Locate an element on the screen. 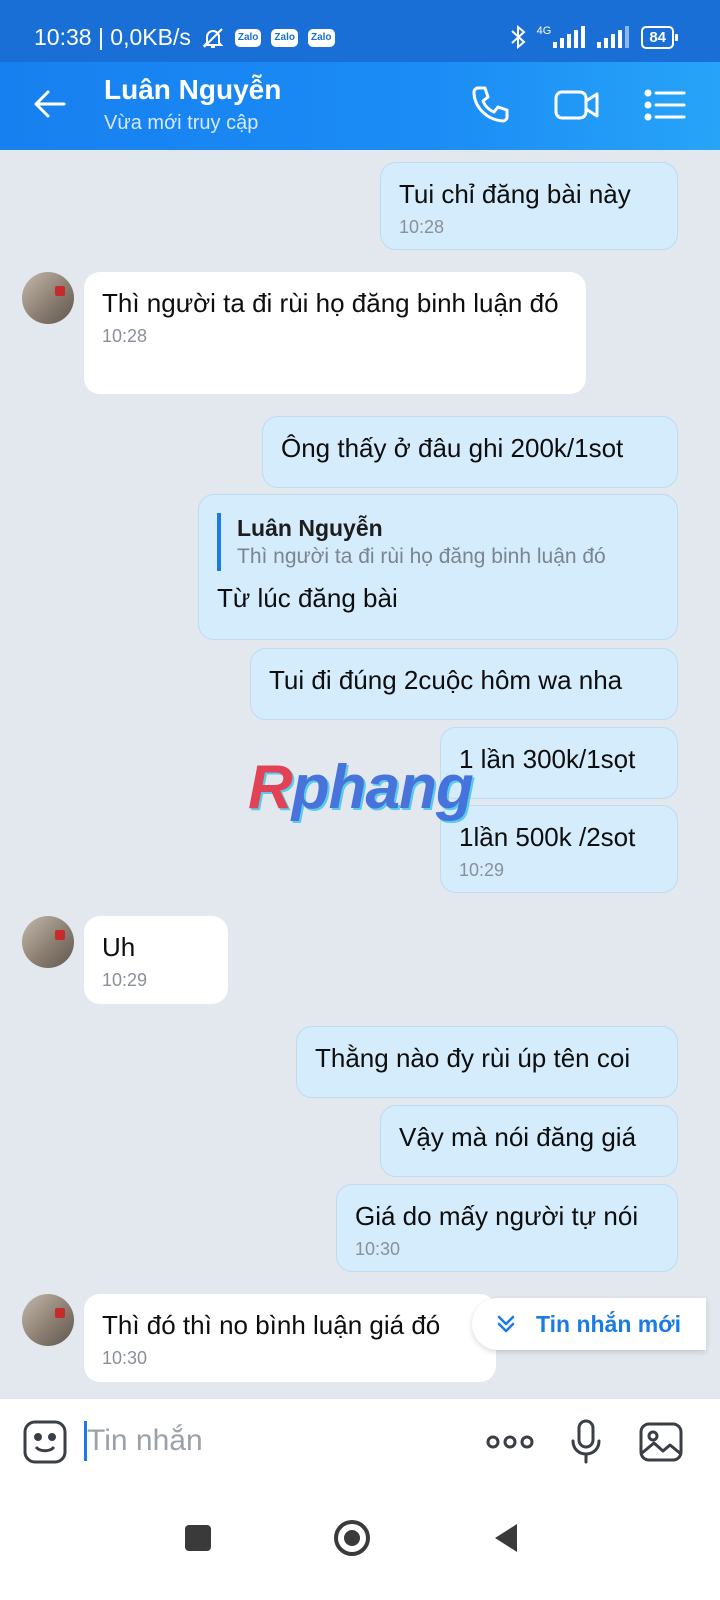  watermark-logo: Rphang is located at coordinates (361, 787).